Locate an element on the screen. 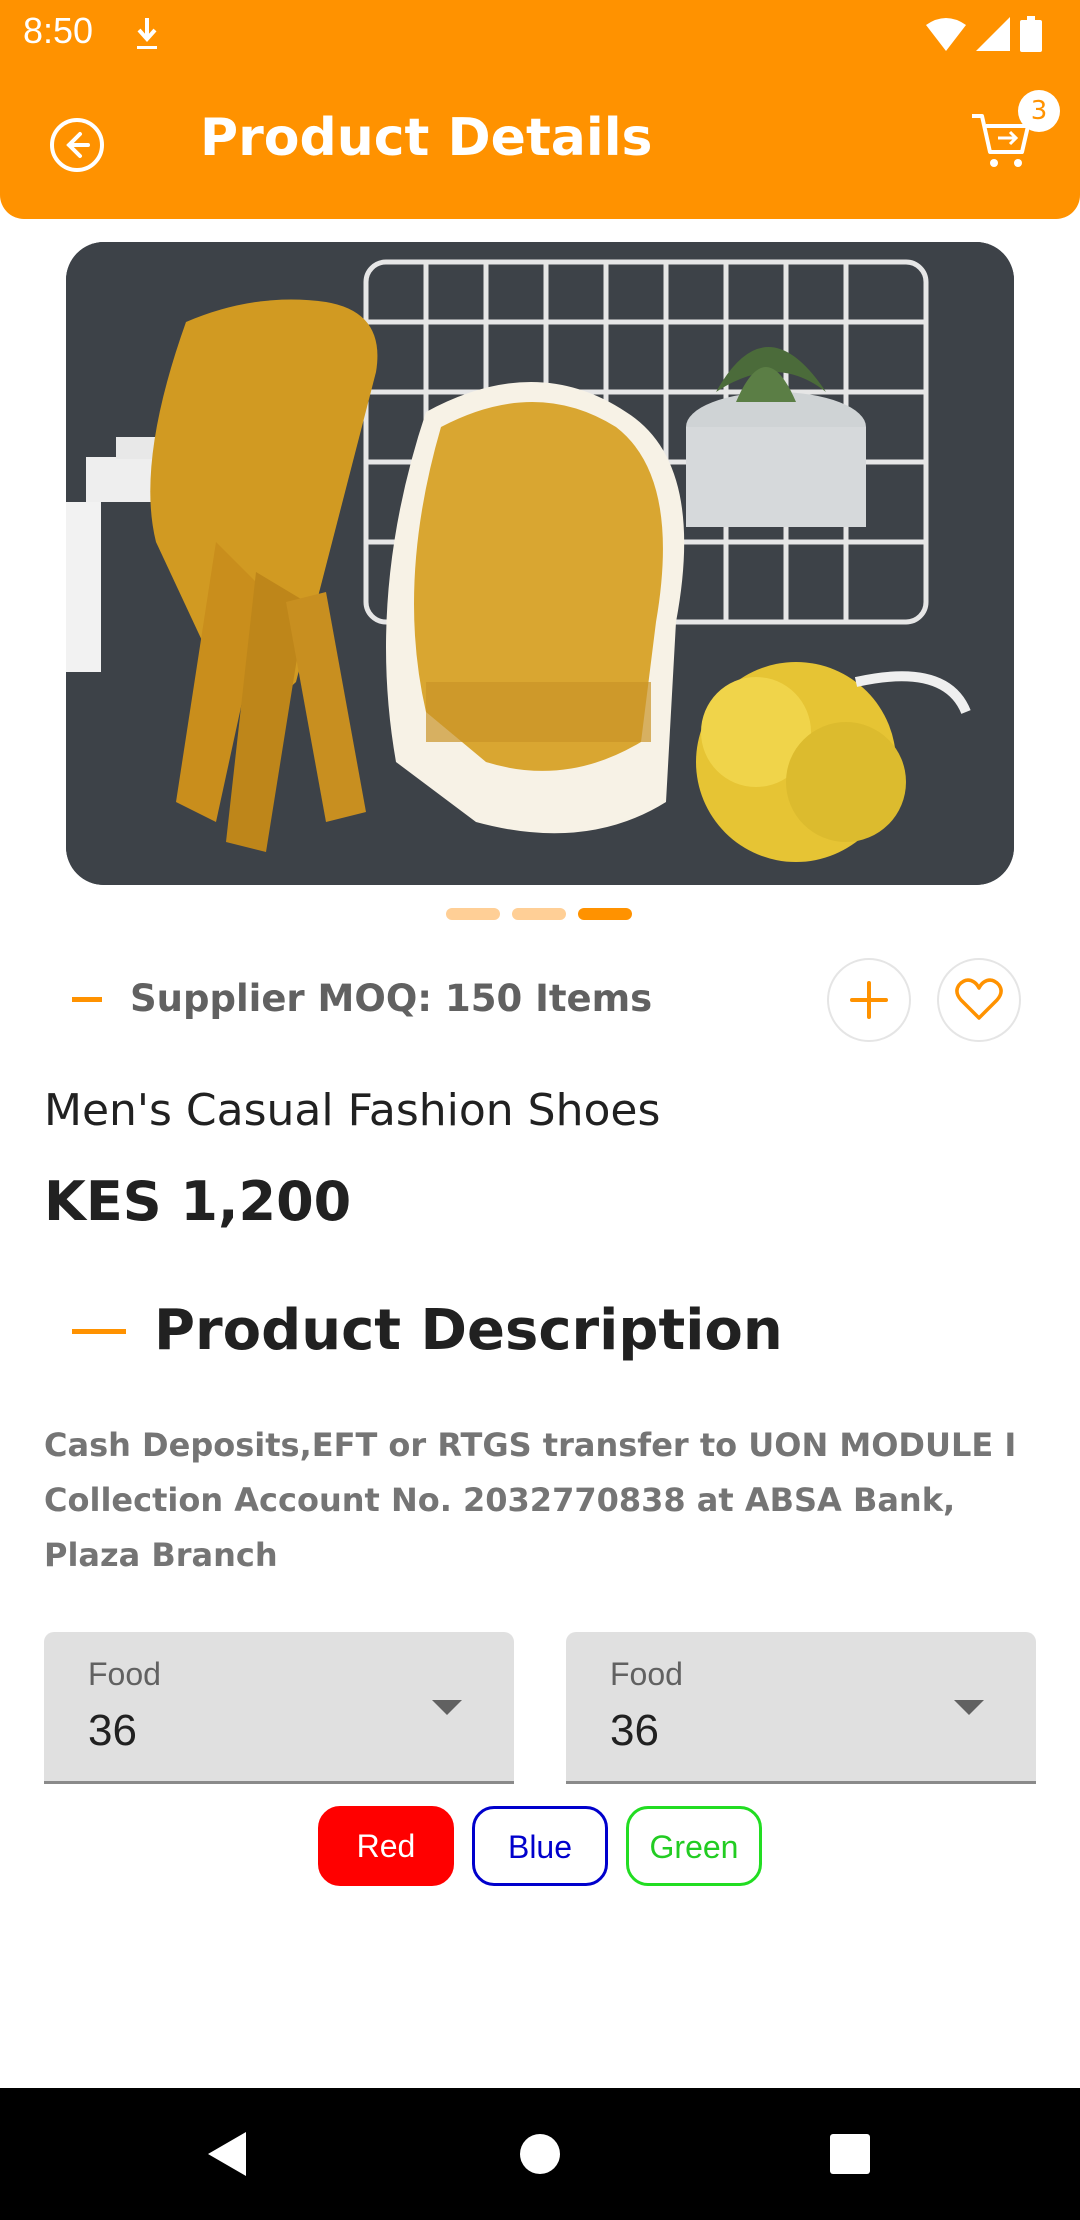  description-title: Product Description is located at coordinates (468, 1330).